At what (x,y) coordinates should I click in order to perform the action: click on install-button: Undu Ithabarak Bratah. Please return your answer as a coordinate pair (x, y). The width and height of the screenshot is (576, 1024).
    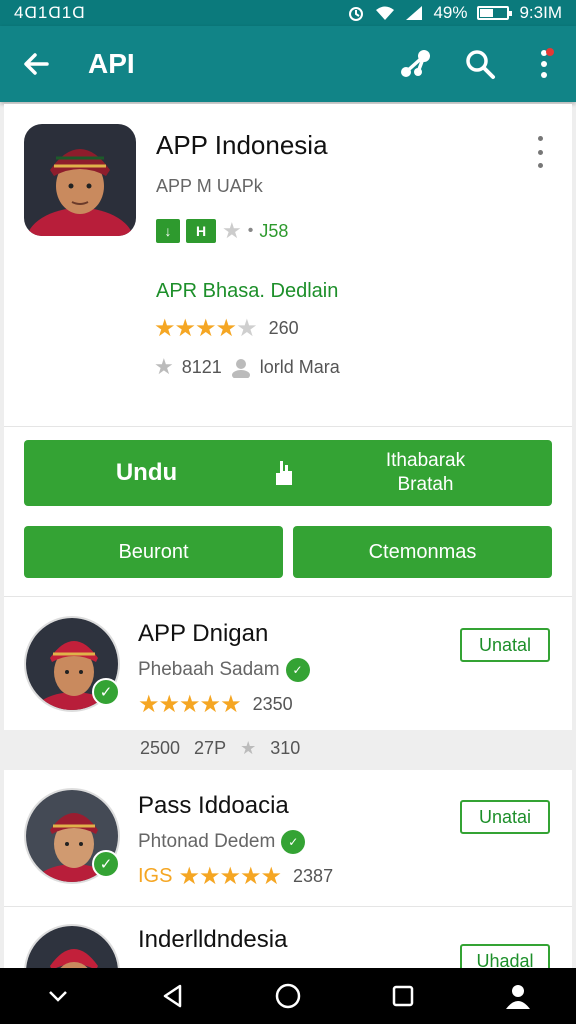
    Looking at the image, I should click on (288, 473).